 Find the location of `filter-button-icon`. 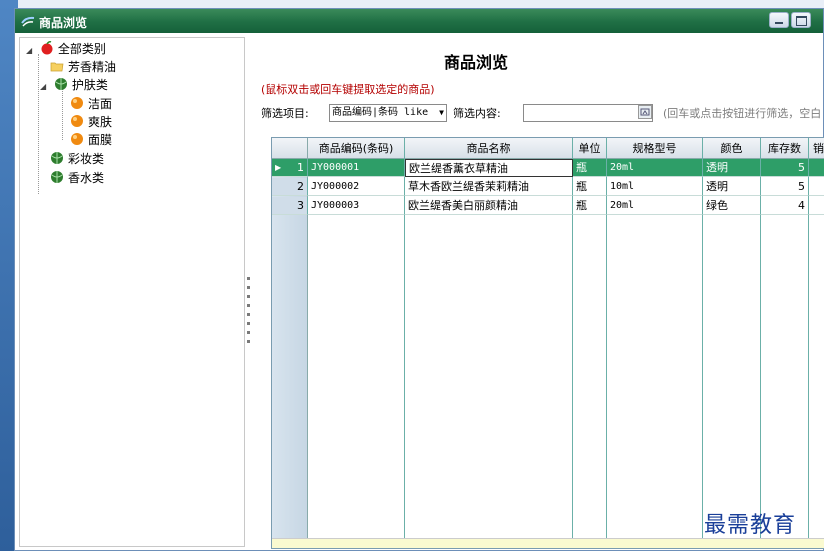

filter-button-icon is located at coordinates (645, 112).